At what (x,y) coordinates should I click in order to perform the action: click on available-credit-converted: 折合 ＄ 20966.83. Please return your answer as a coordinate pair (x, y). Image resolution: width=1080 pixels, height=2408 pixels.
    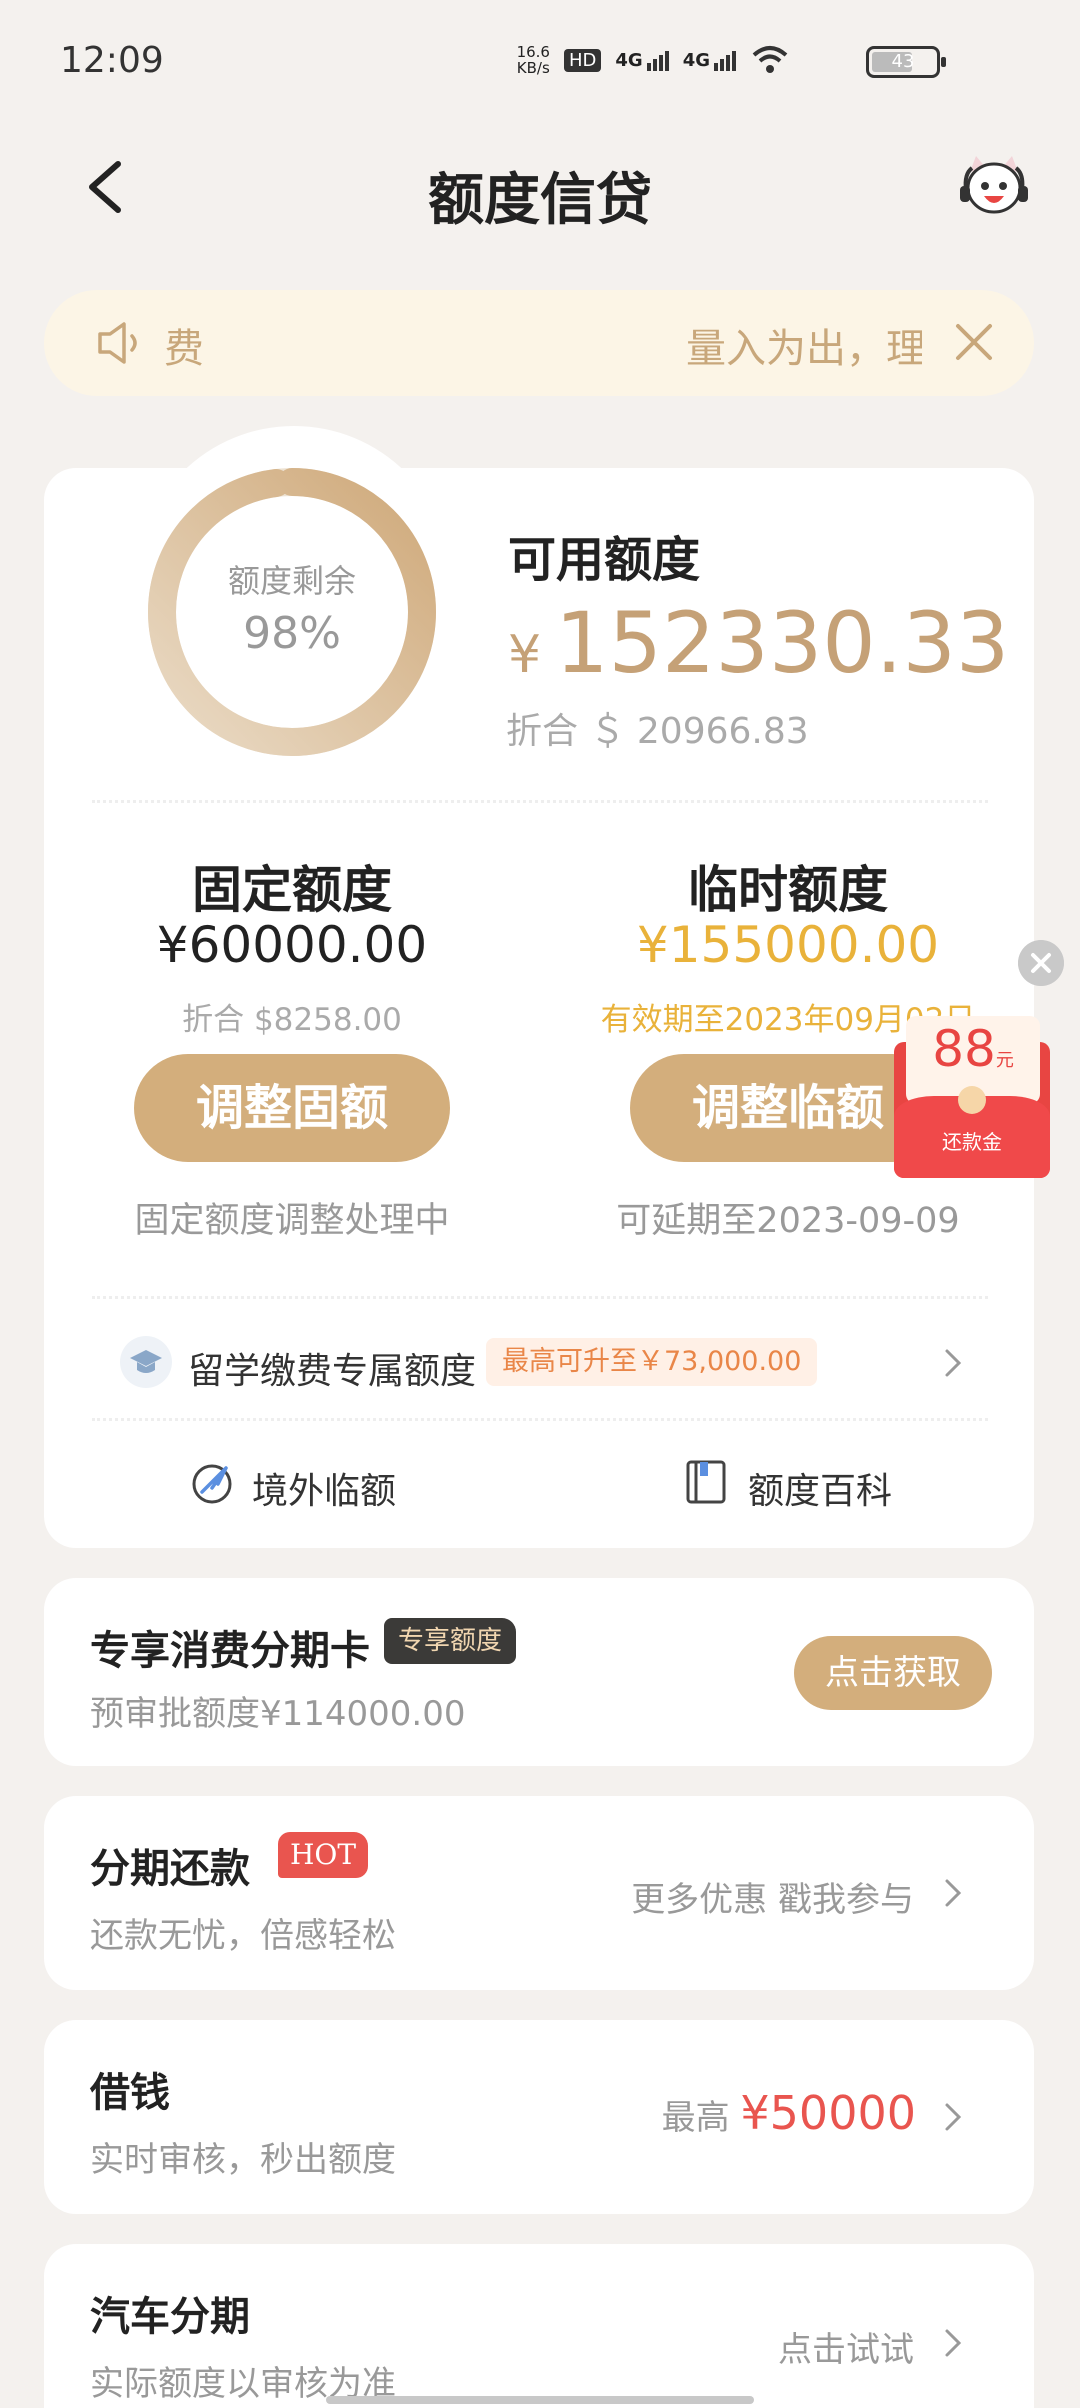
    Looking at the image, I should click on (657, 731).